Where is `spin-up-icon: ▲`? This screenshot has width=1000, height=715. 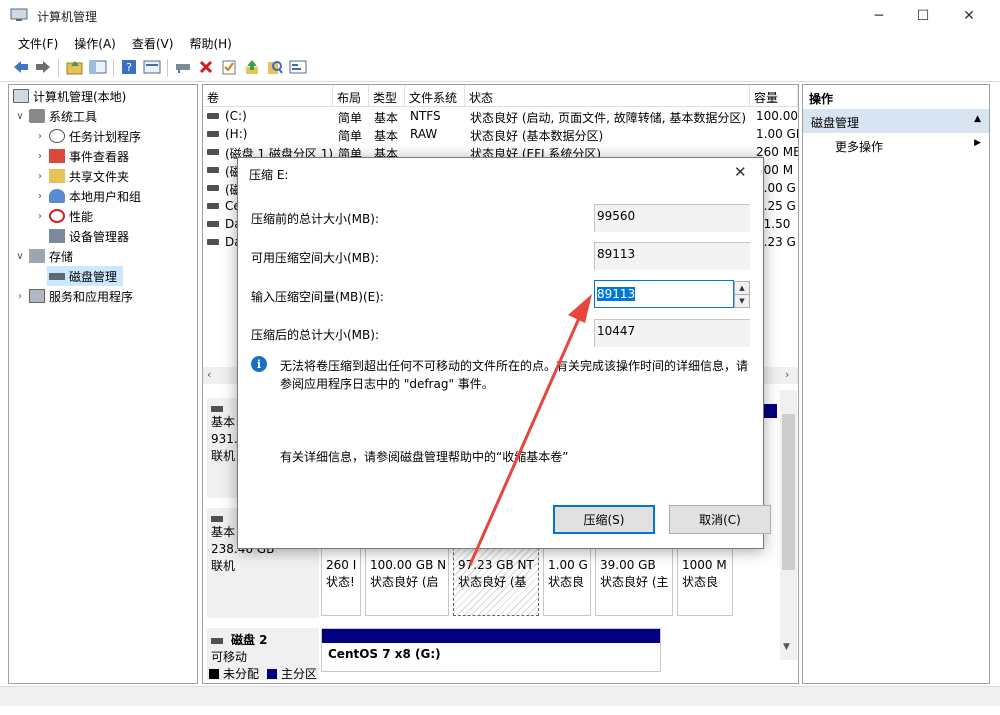
spin-up-icon: ▲ is located at coordinates (742, 288).